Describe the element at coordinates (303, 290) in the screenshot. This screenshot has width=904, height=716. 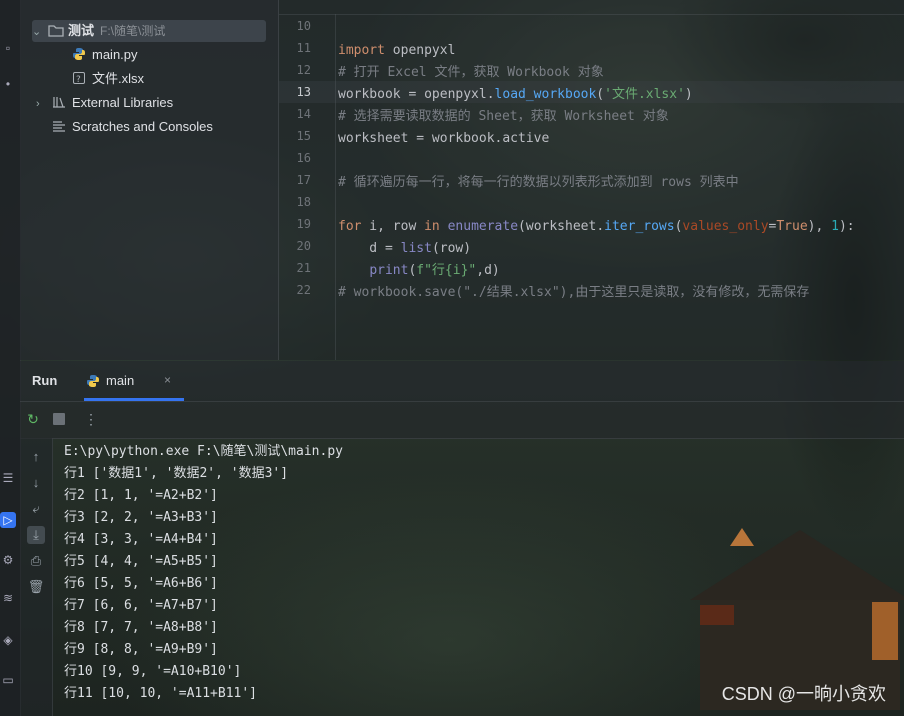
I see `line-number: 22` at that location.